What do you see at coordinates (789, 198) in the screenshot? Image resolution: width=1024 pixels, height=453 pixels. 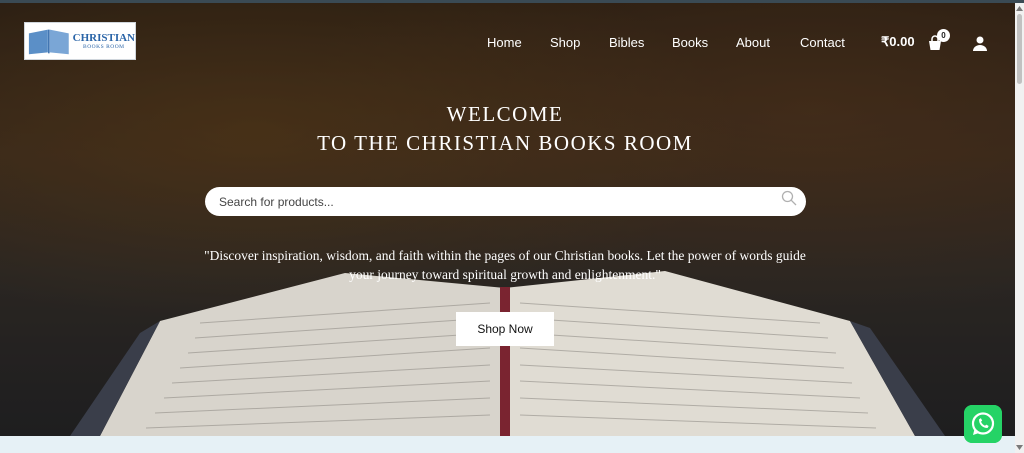 I see `search-icon` at bounding box center [789, 198].